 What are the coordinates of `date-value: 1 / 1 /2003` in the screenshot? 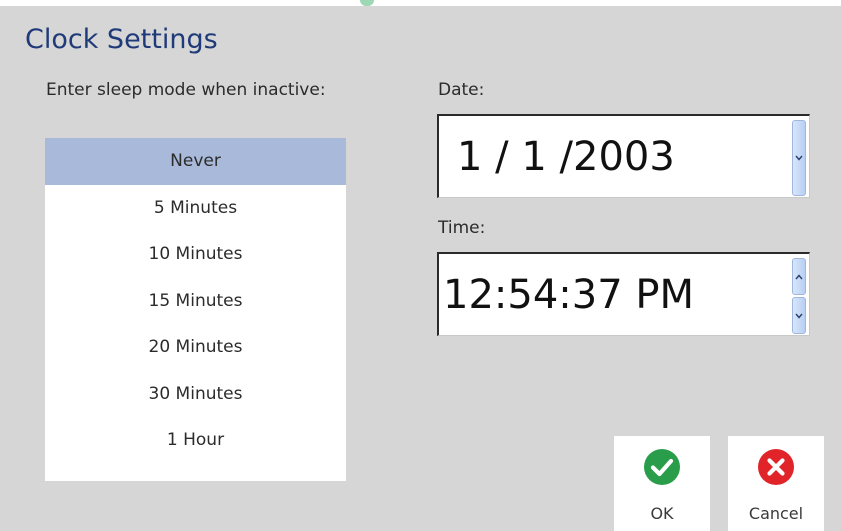 It's located at (566, 156).